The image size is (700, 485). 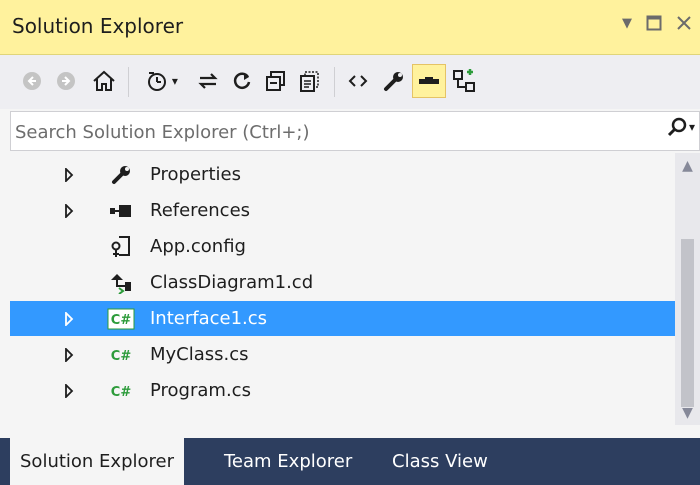 What do you see at coordinates (198, 246) in the screenshot?
I see `tree-item-label: App.config` at bounding box center [198, 246].